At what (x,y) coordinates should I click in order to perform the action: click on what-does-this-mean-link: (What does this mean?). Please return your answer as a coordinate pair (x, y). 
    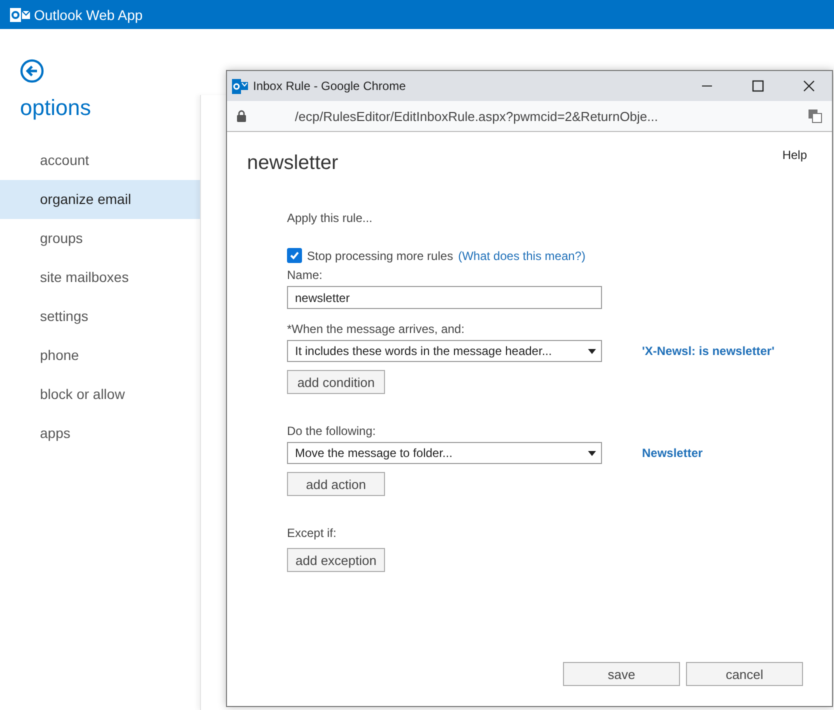
    Looking at the image, I should click on (522, 255).